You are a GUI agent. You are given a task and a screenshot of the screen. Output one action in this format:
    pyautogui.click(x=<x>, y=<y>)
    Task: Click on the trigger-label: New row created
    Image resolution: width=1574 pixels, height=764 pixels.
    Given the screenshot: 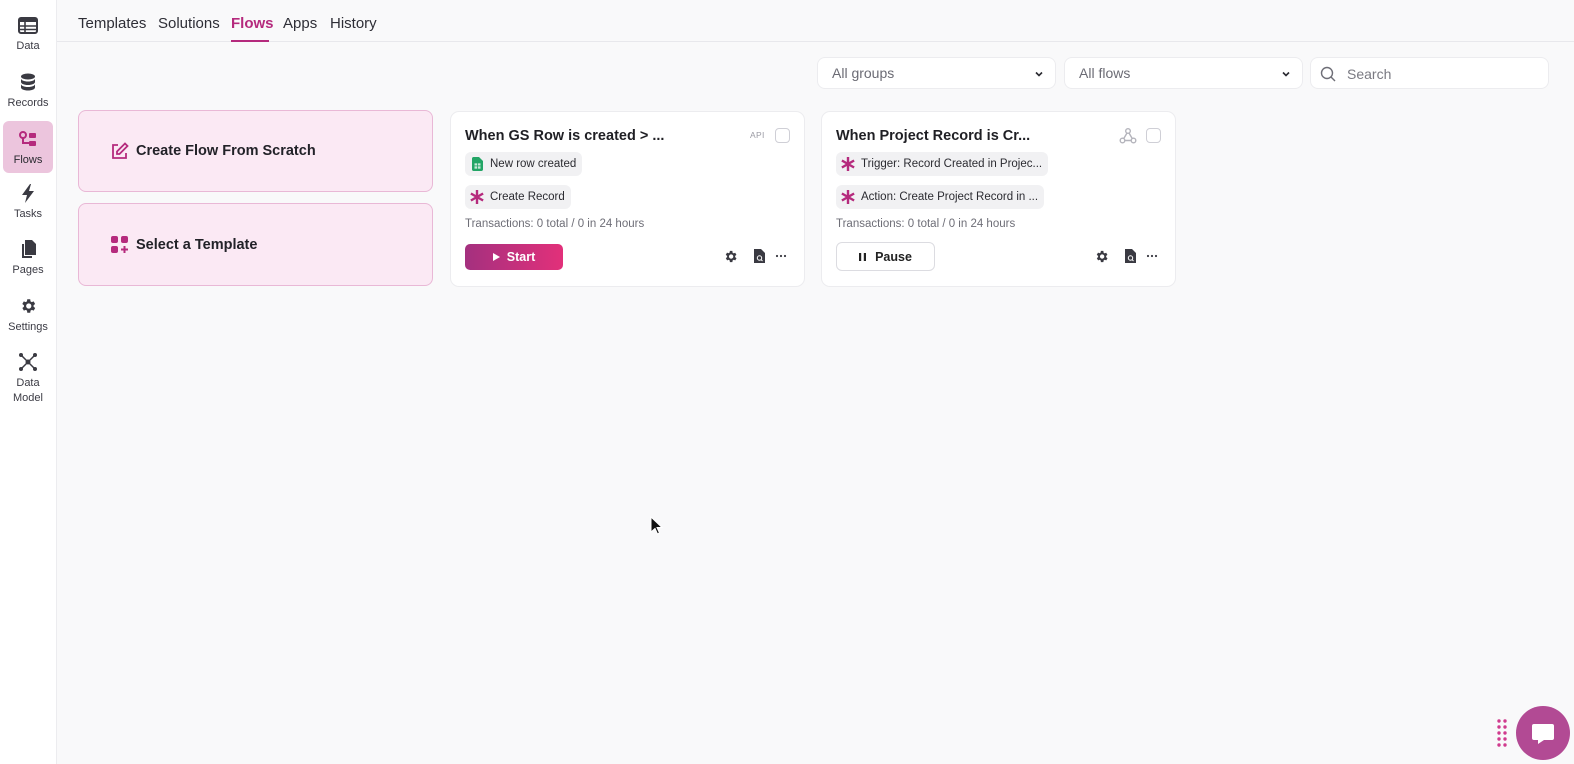 What is the action you would take?
    pyautogui.click(x=533, y=164)
    